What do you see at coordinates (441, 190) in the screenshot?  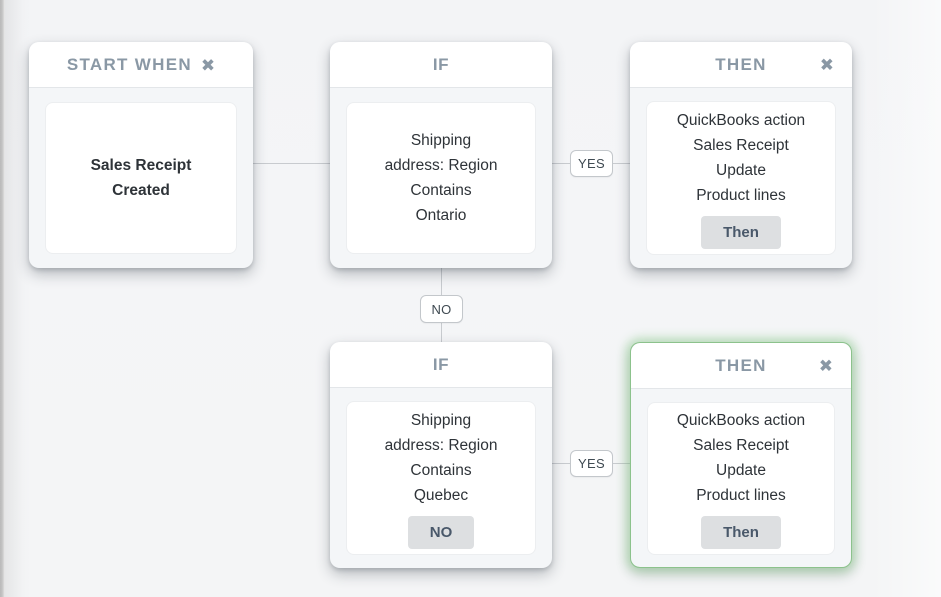 I see `if-top-line-3: Contains` at bounding box center [441, 190].